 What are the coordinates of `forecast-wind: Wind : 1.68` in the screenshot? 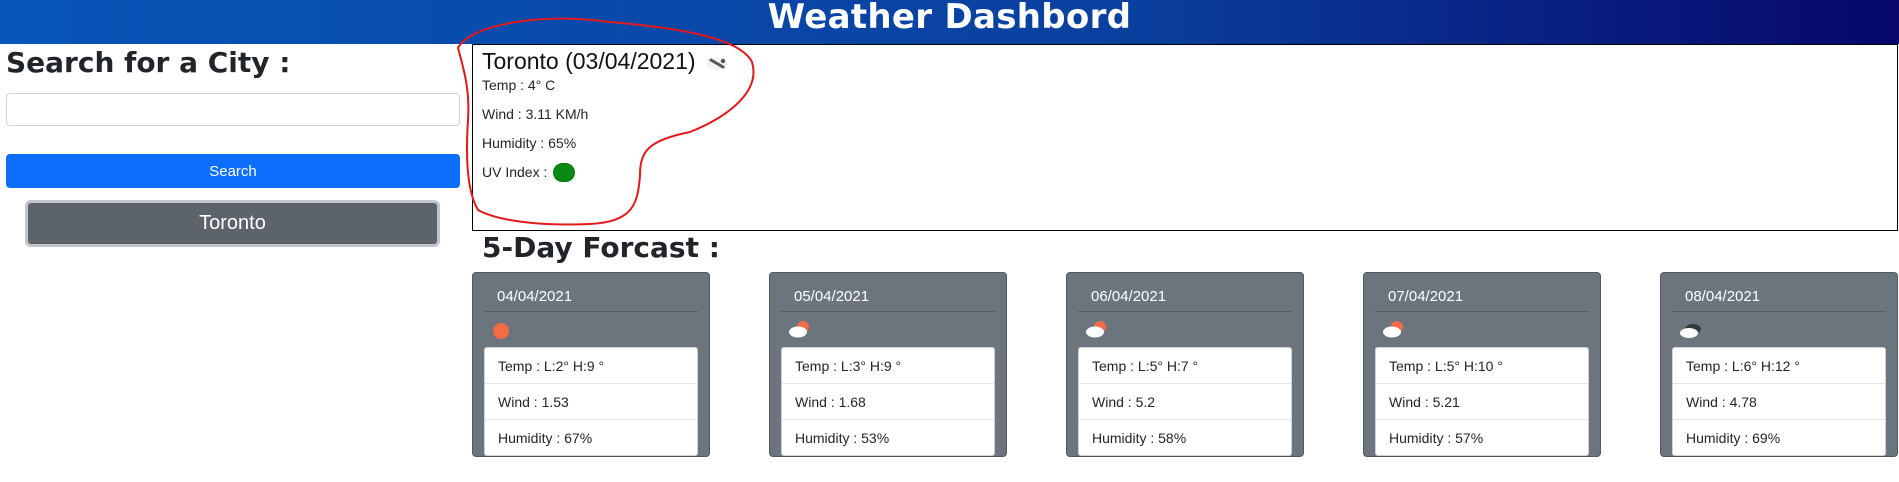 It's located at (888, 402).